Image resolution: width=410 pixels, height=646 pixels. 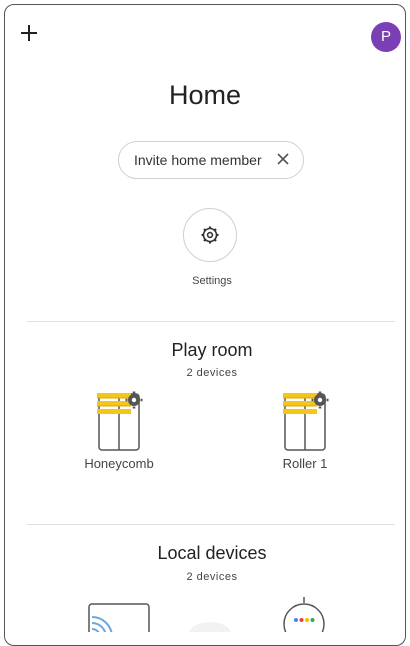 What do you see at coordinates (212, 350) in the screenshot?
I see `room-title: Play room` at bounding box center [212, 350].